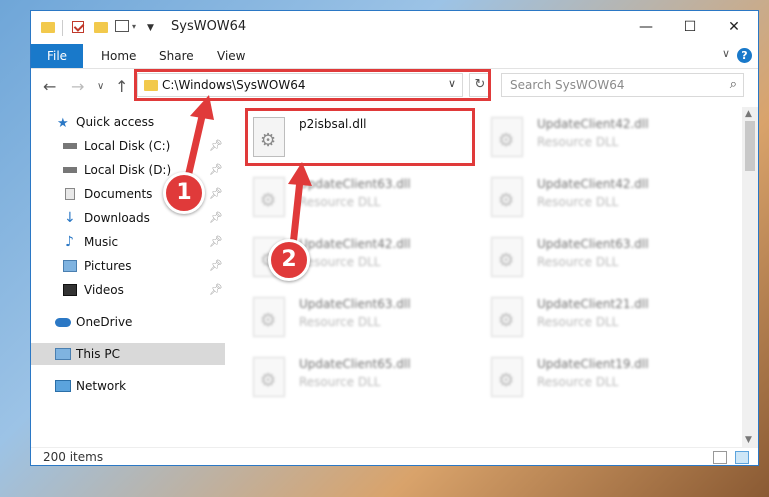 The image size is (769, 497). What do you see at coordinates (70, 218) in the screenshot?
I see `downloads-icon: ↓` at bounding box center [70, 218].